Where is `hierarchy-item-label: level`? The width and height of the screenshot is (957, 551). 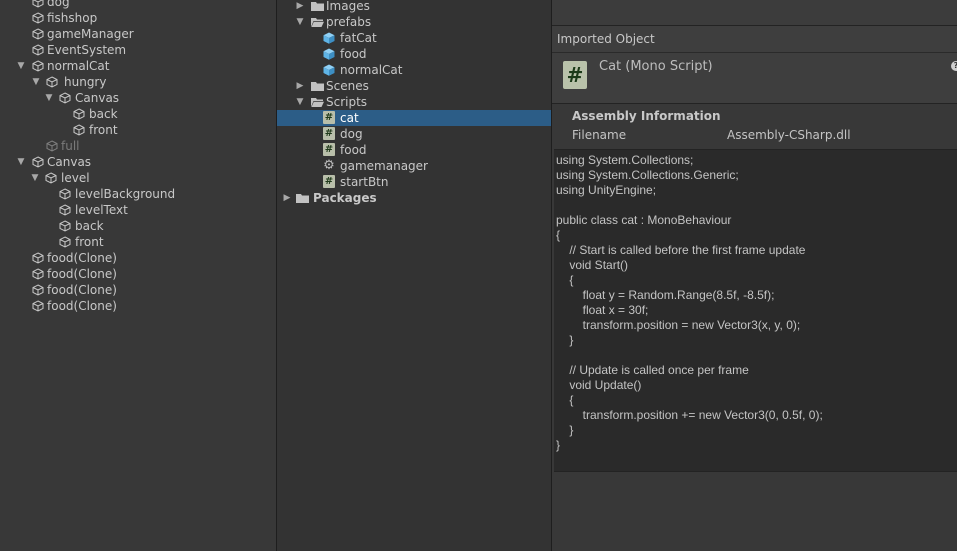
hierarchy-item-label: level is located at coordinates (75, 178).